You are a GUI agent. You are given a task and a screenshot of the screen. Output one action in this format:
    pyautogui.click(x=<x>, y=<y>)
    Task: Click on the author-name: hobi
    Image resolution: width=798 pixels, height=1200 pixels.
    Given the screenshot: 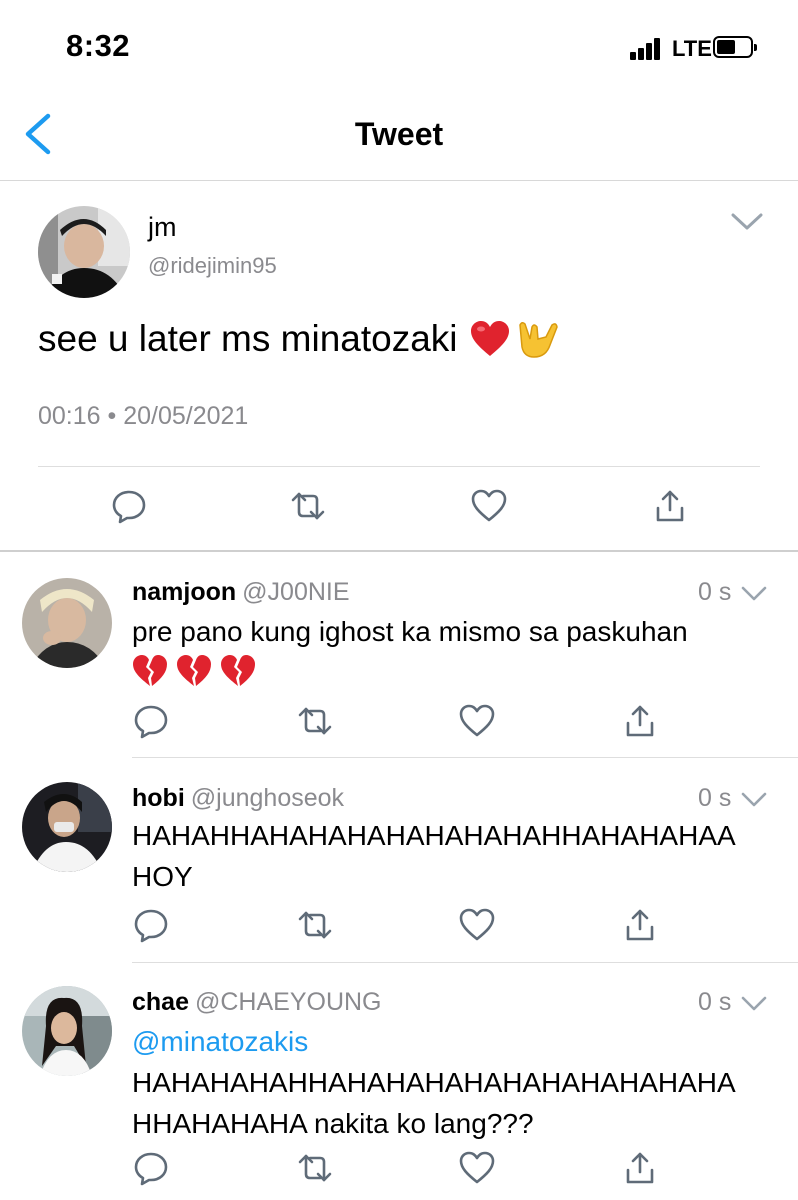 What is the action you would take?
    pyautogui.click(x=158, y=798)
    